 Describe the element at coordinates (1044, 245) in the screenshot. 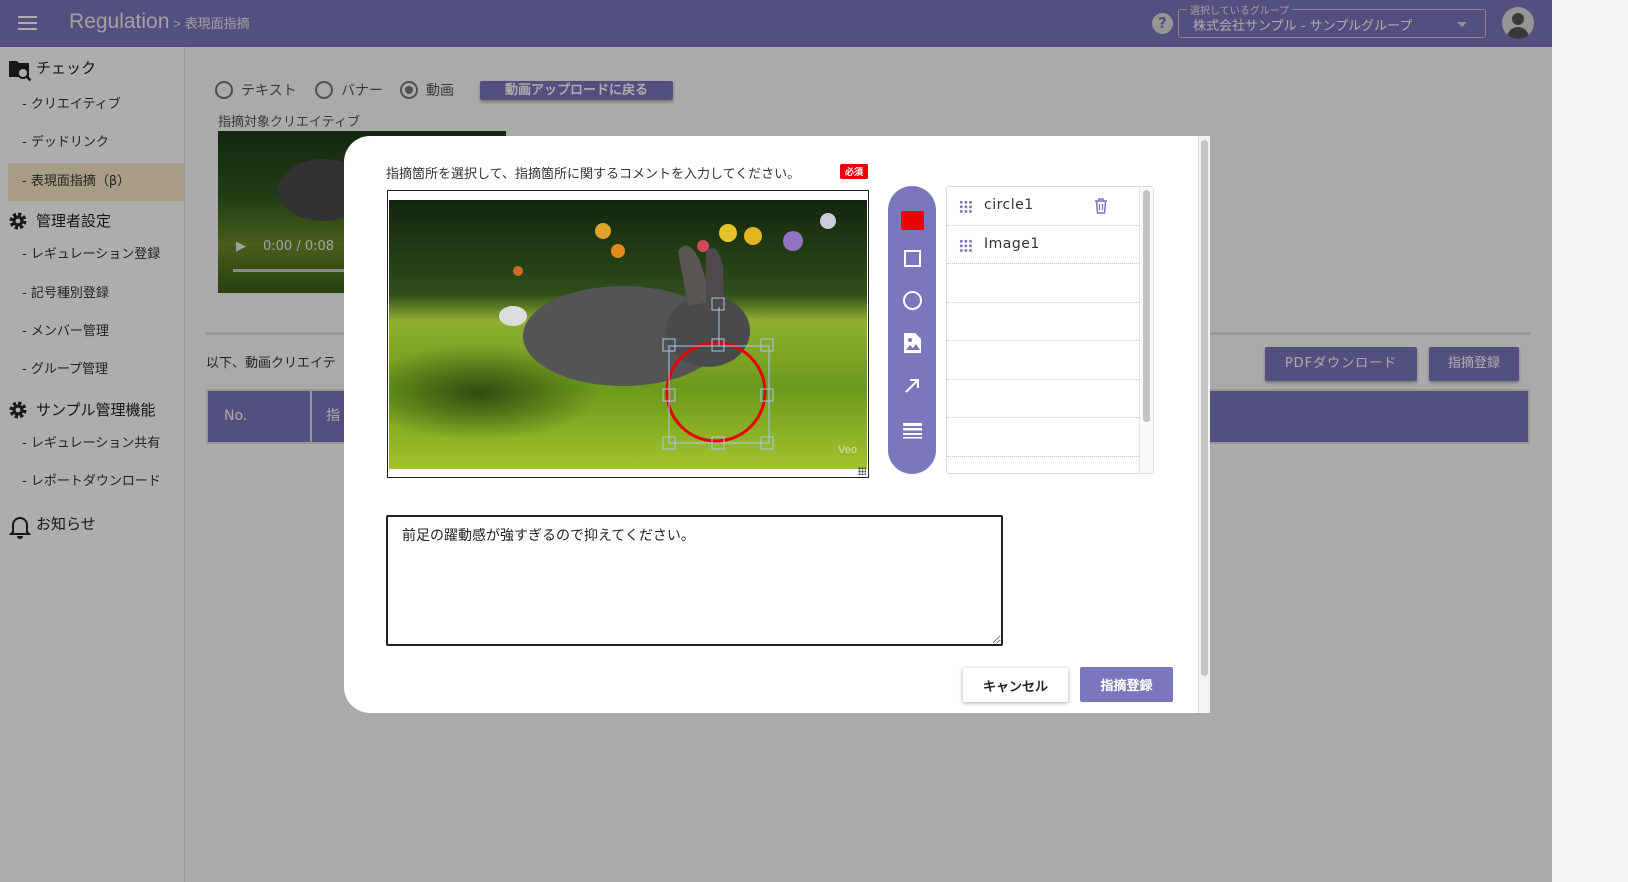

I see `layer-item: Image1` at that location.